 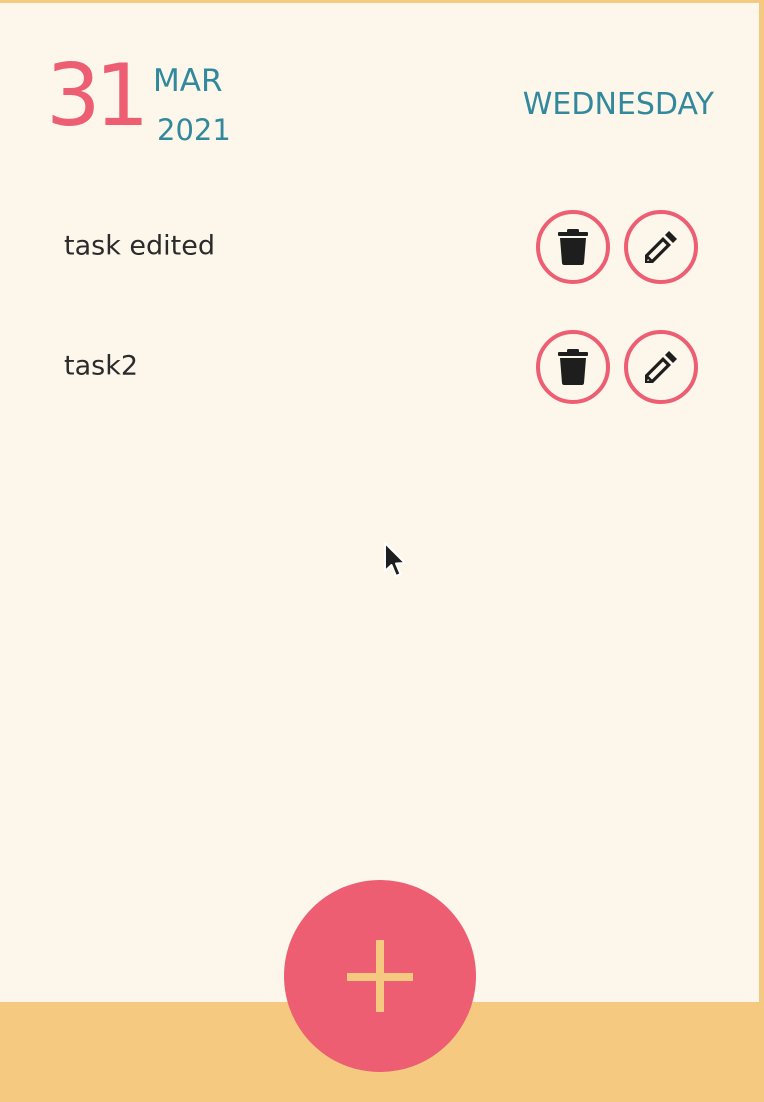 I want to click on add-task-button, so click(x=380, y=976).